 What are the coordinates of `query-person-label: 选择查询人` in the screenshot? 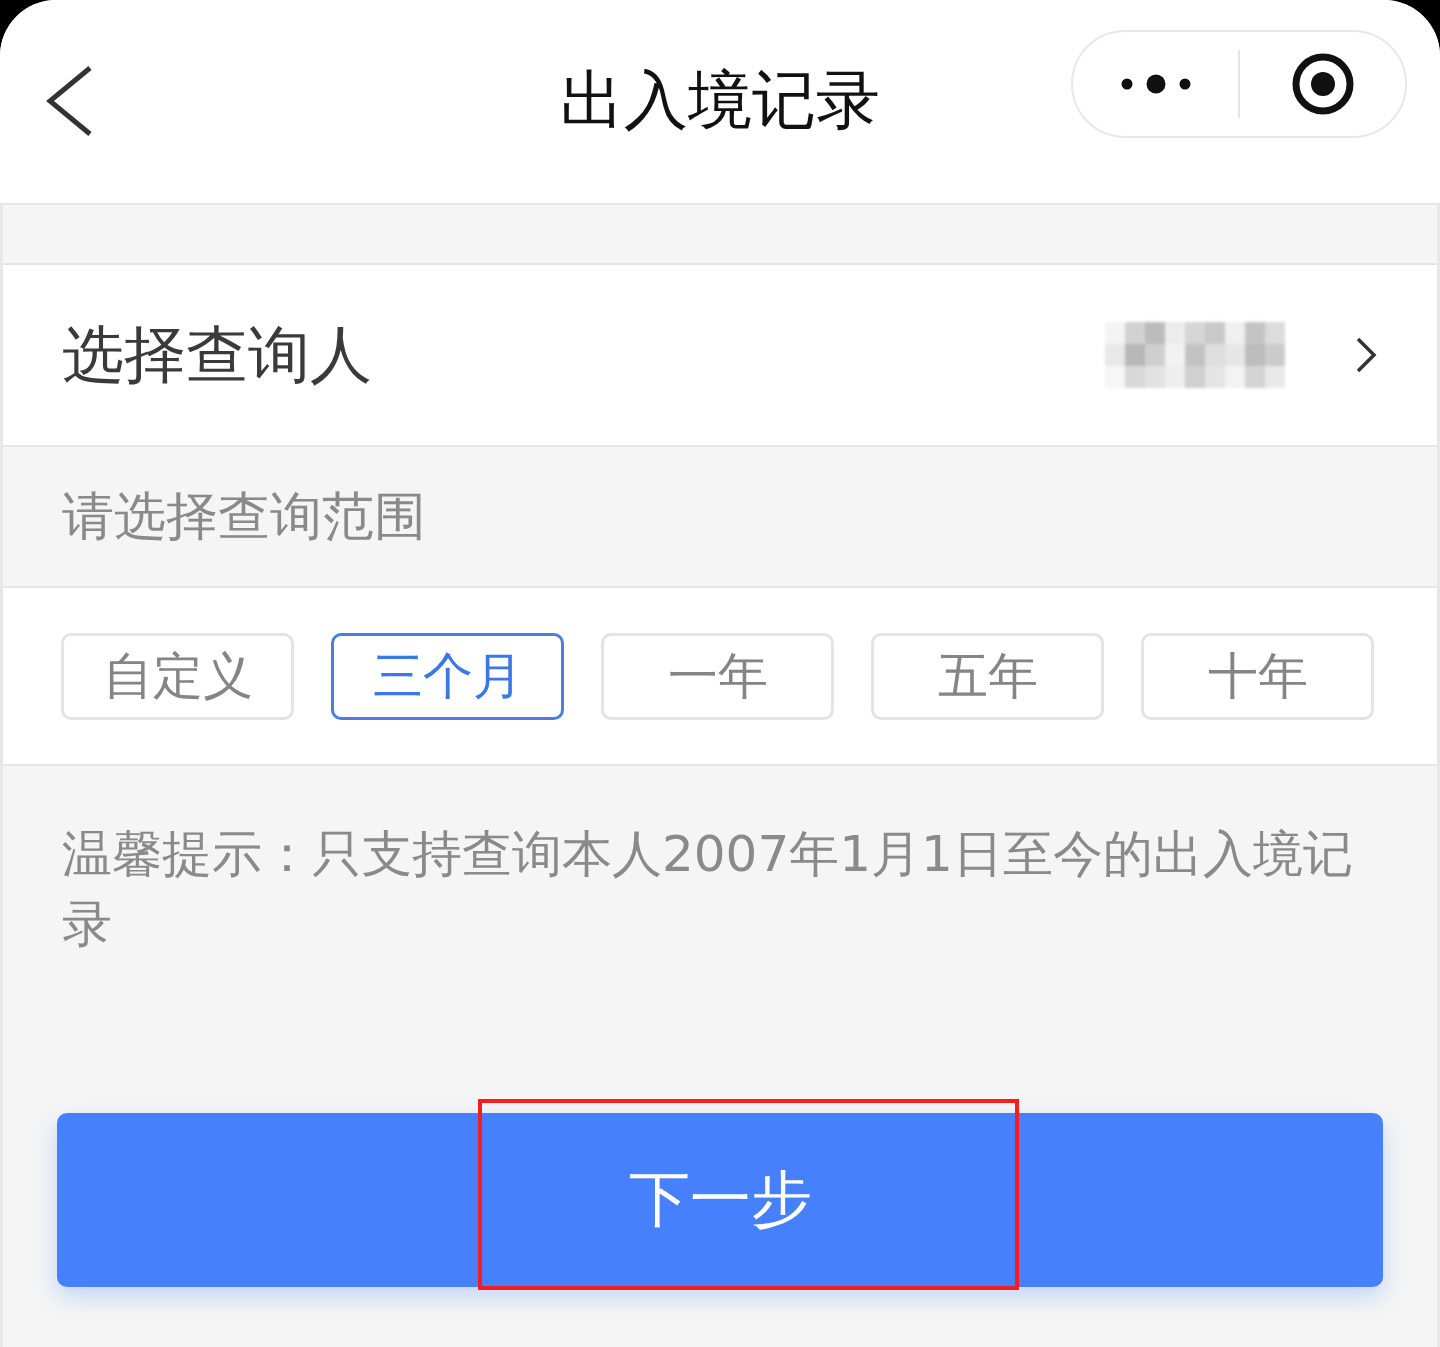 It's located at (217, 355).